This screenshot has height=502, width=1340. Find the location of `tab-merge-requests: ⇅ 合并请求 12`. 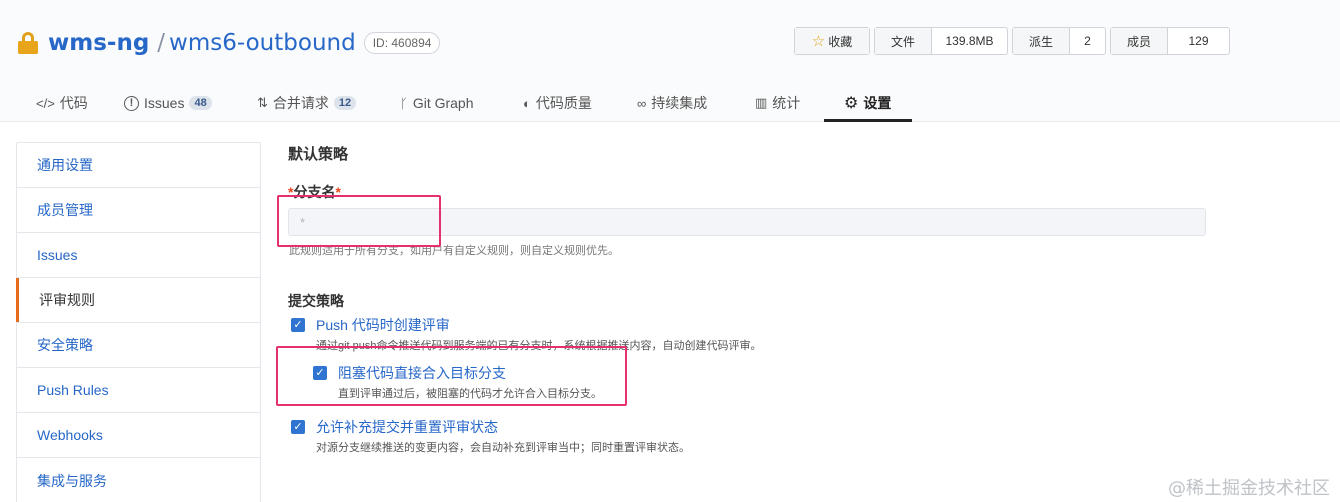

tab-merge-requests: ⇅ 合并请求 12 is located at coordinates (307, 103).